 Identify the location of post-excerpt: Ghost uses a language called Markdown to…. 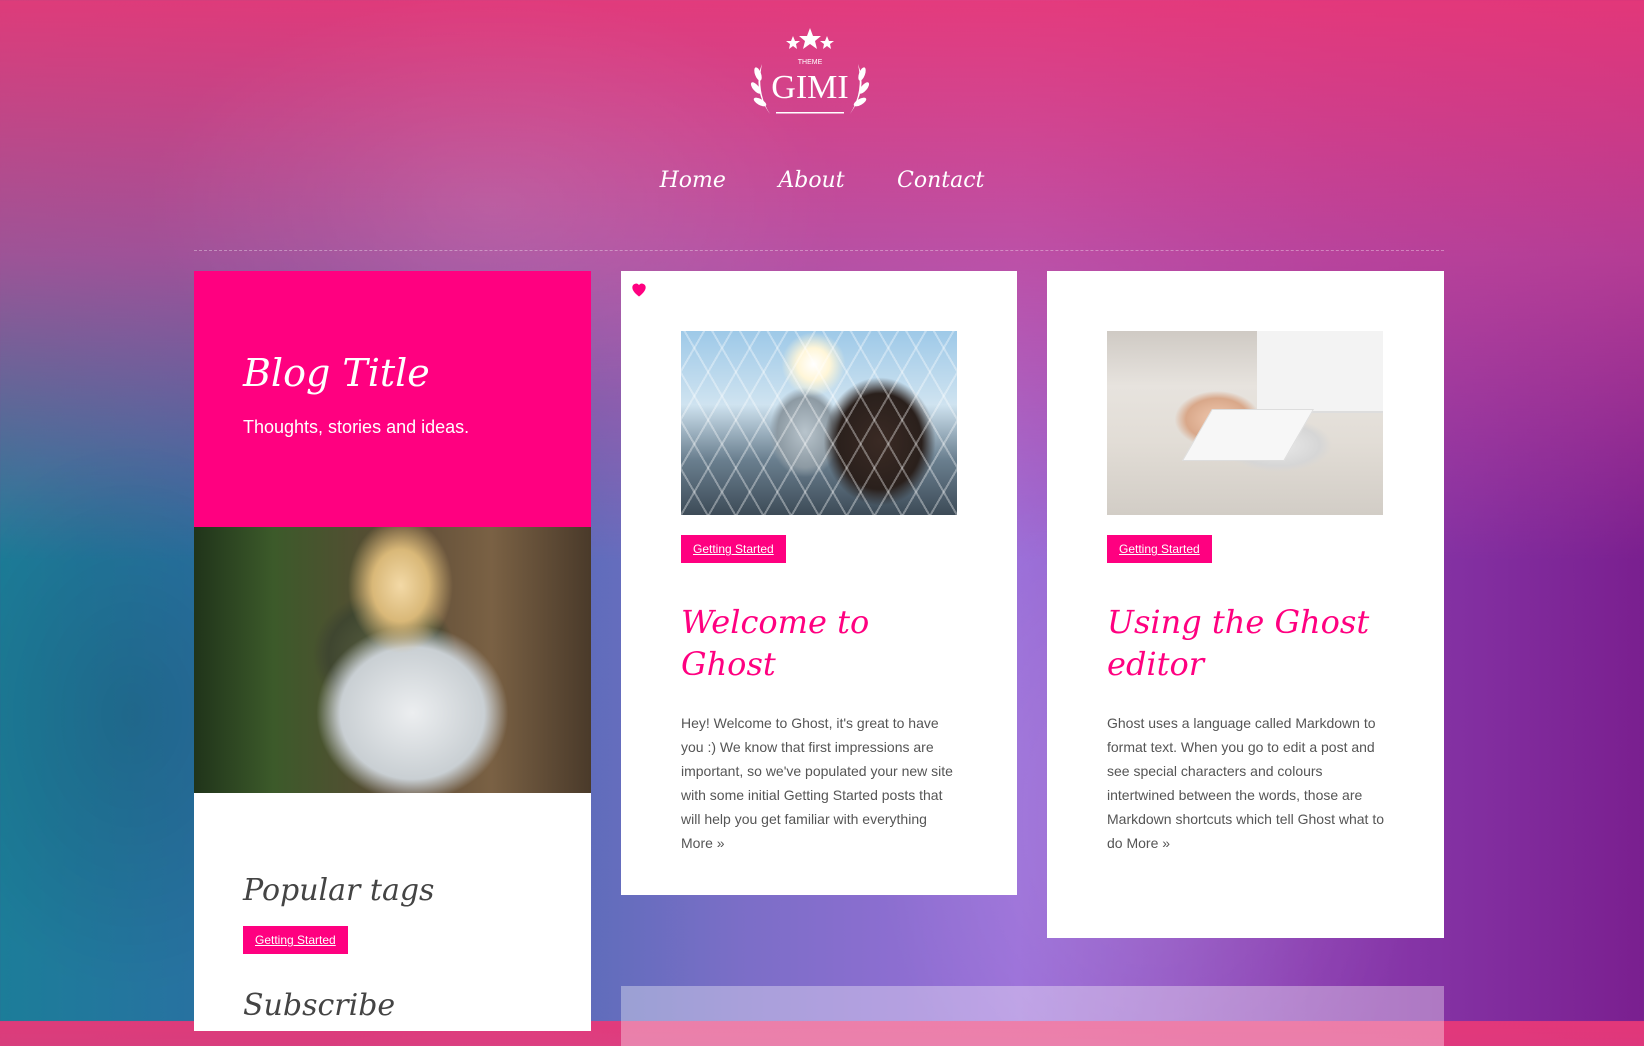
(1246, 783).